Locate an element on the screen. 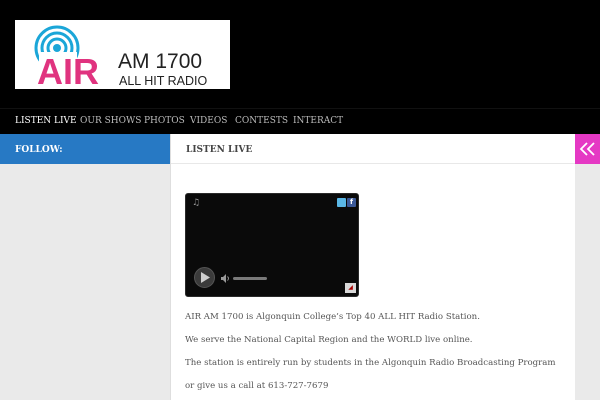 The height and width of the screenshot is (400, 600). title-divider is located at coordinates (373, 163).